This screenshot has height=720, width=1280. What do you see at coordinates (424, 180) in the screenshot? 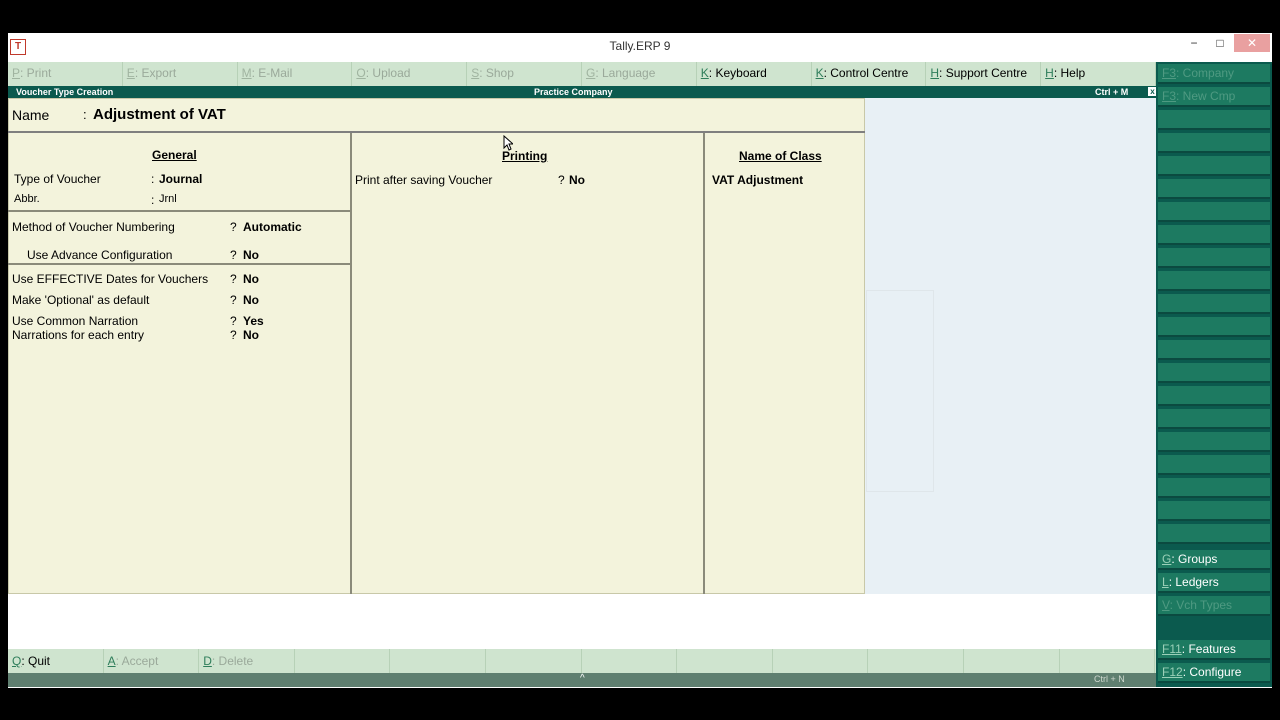
I see `print-after-saving-label: Print after saving Voucher` at bounding box center [424, 180].